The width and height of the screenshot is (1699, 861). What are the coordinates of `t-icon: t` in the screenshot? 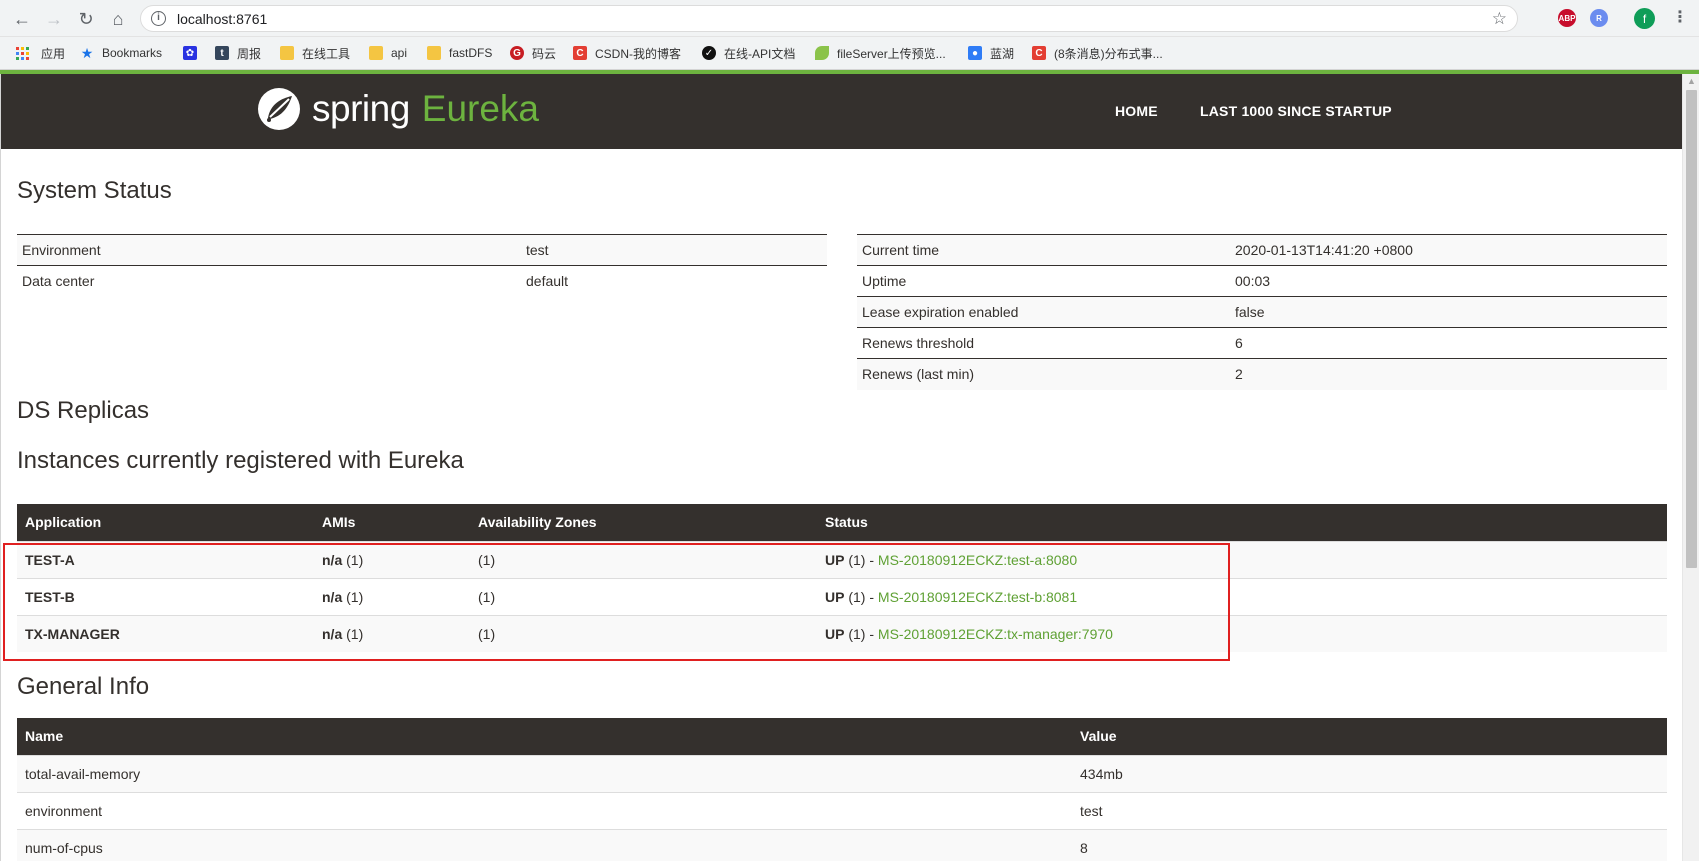 It's located at (222, 53).